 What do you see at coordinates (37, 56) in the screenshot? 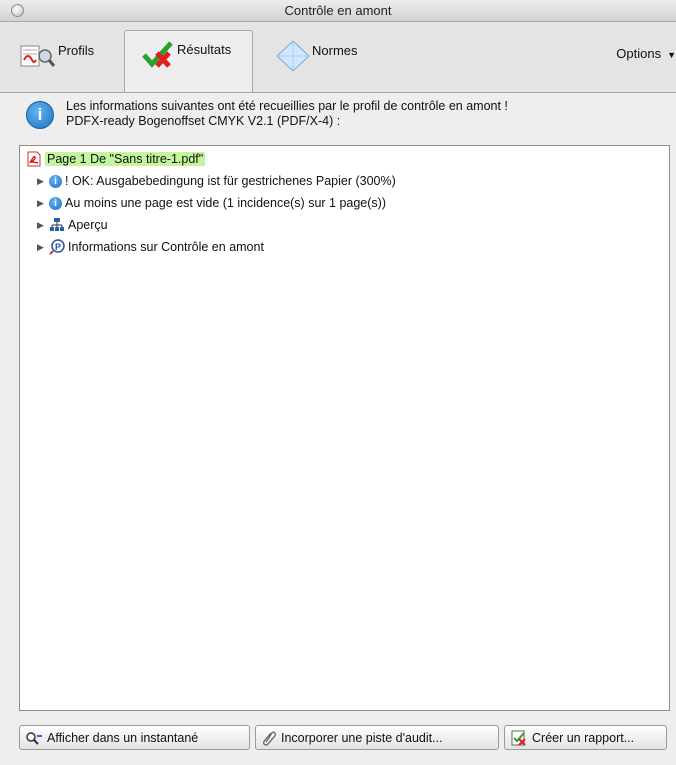
I see `profiles-icon` at bounding box center [37, 56].